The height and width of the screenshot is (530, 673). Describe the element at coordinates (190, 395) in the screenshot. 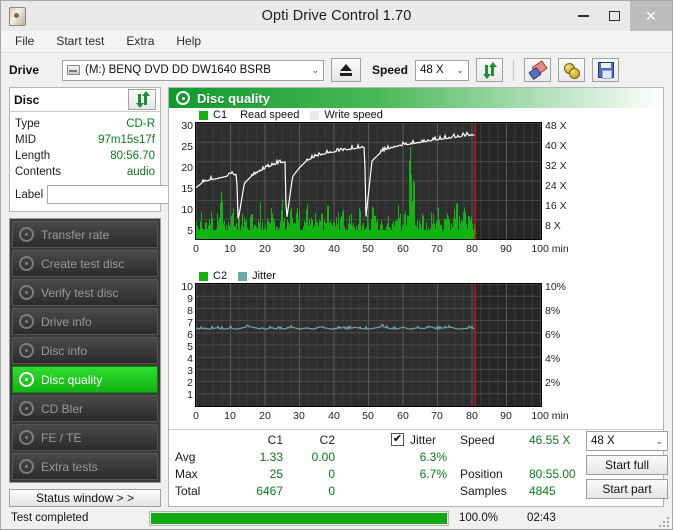

I see `c2-ytick-1: 1` at that location.